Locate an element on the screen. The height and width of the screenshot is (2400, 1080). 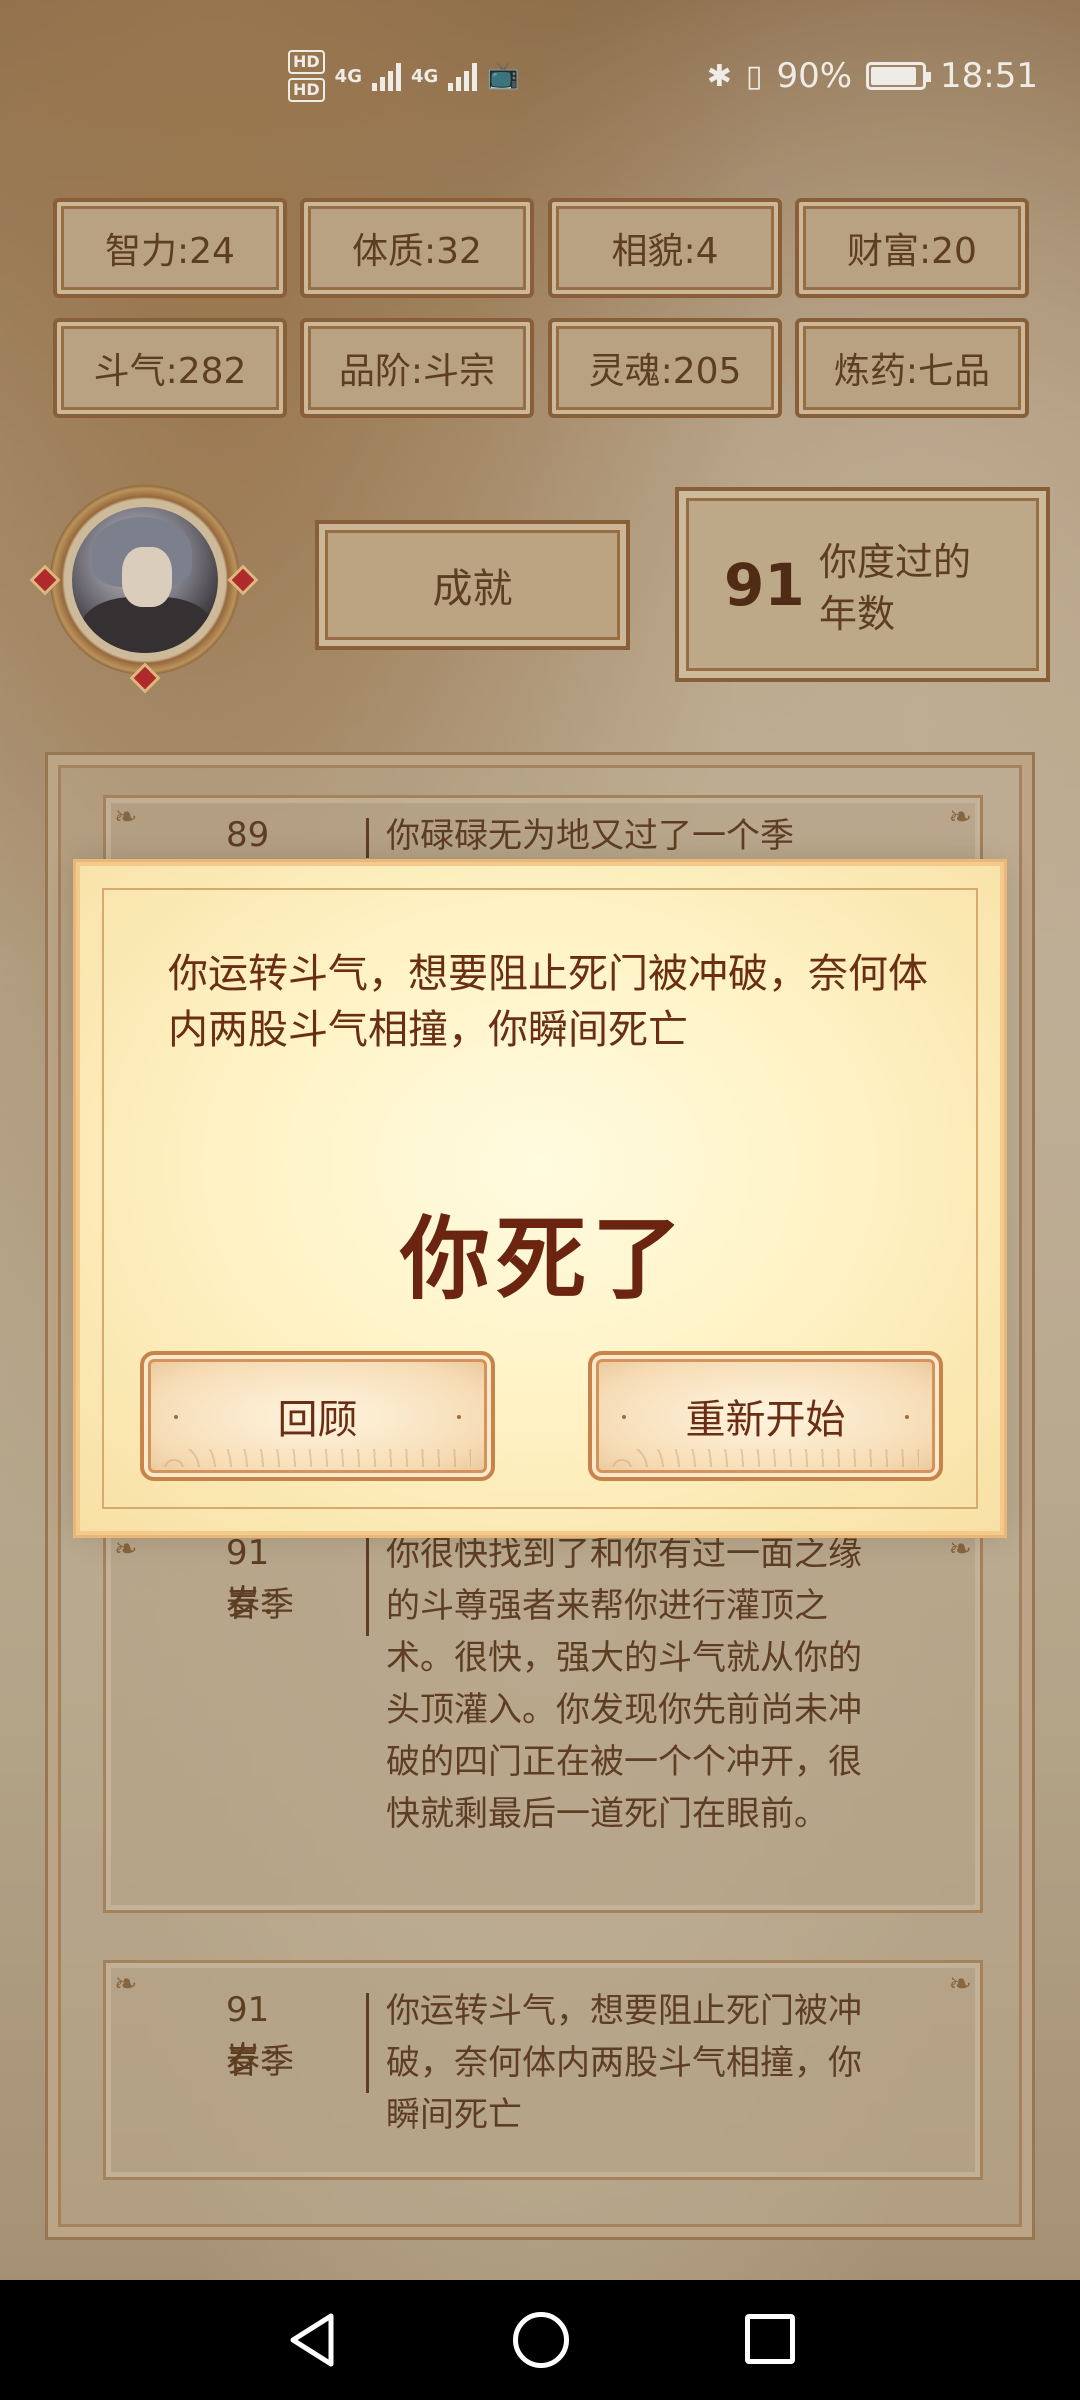
back-icon is located at coordinates (312, 2340).